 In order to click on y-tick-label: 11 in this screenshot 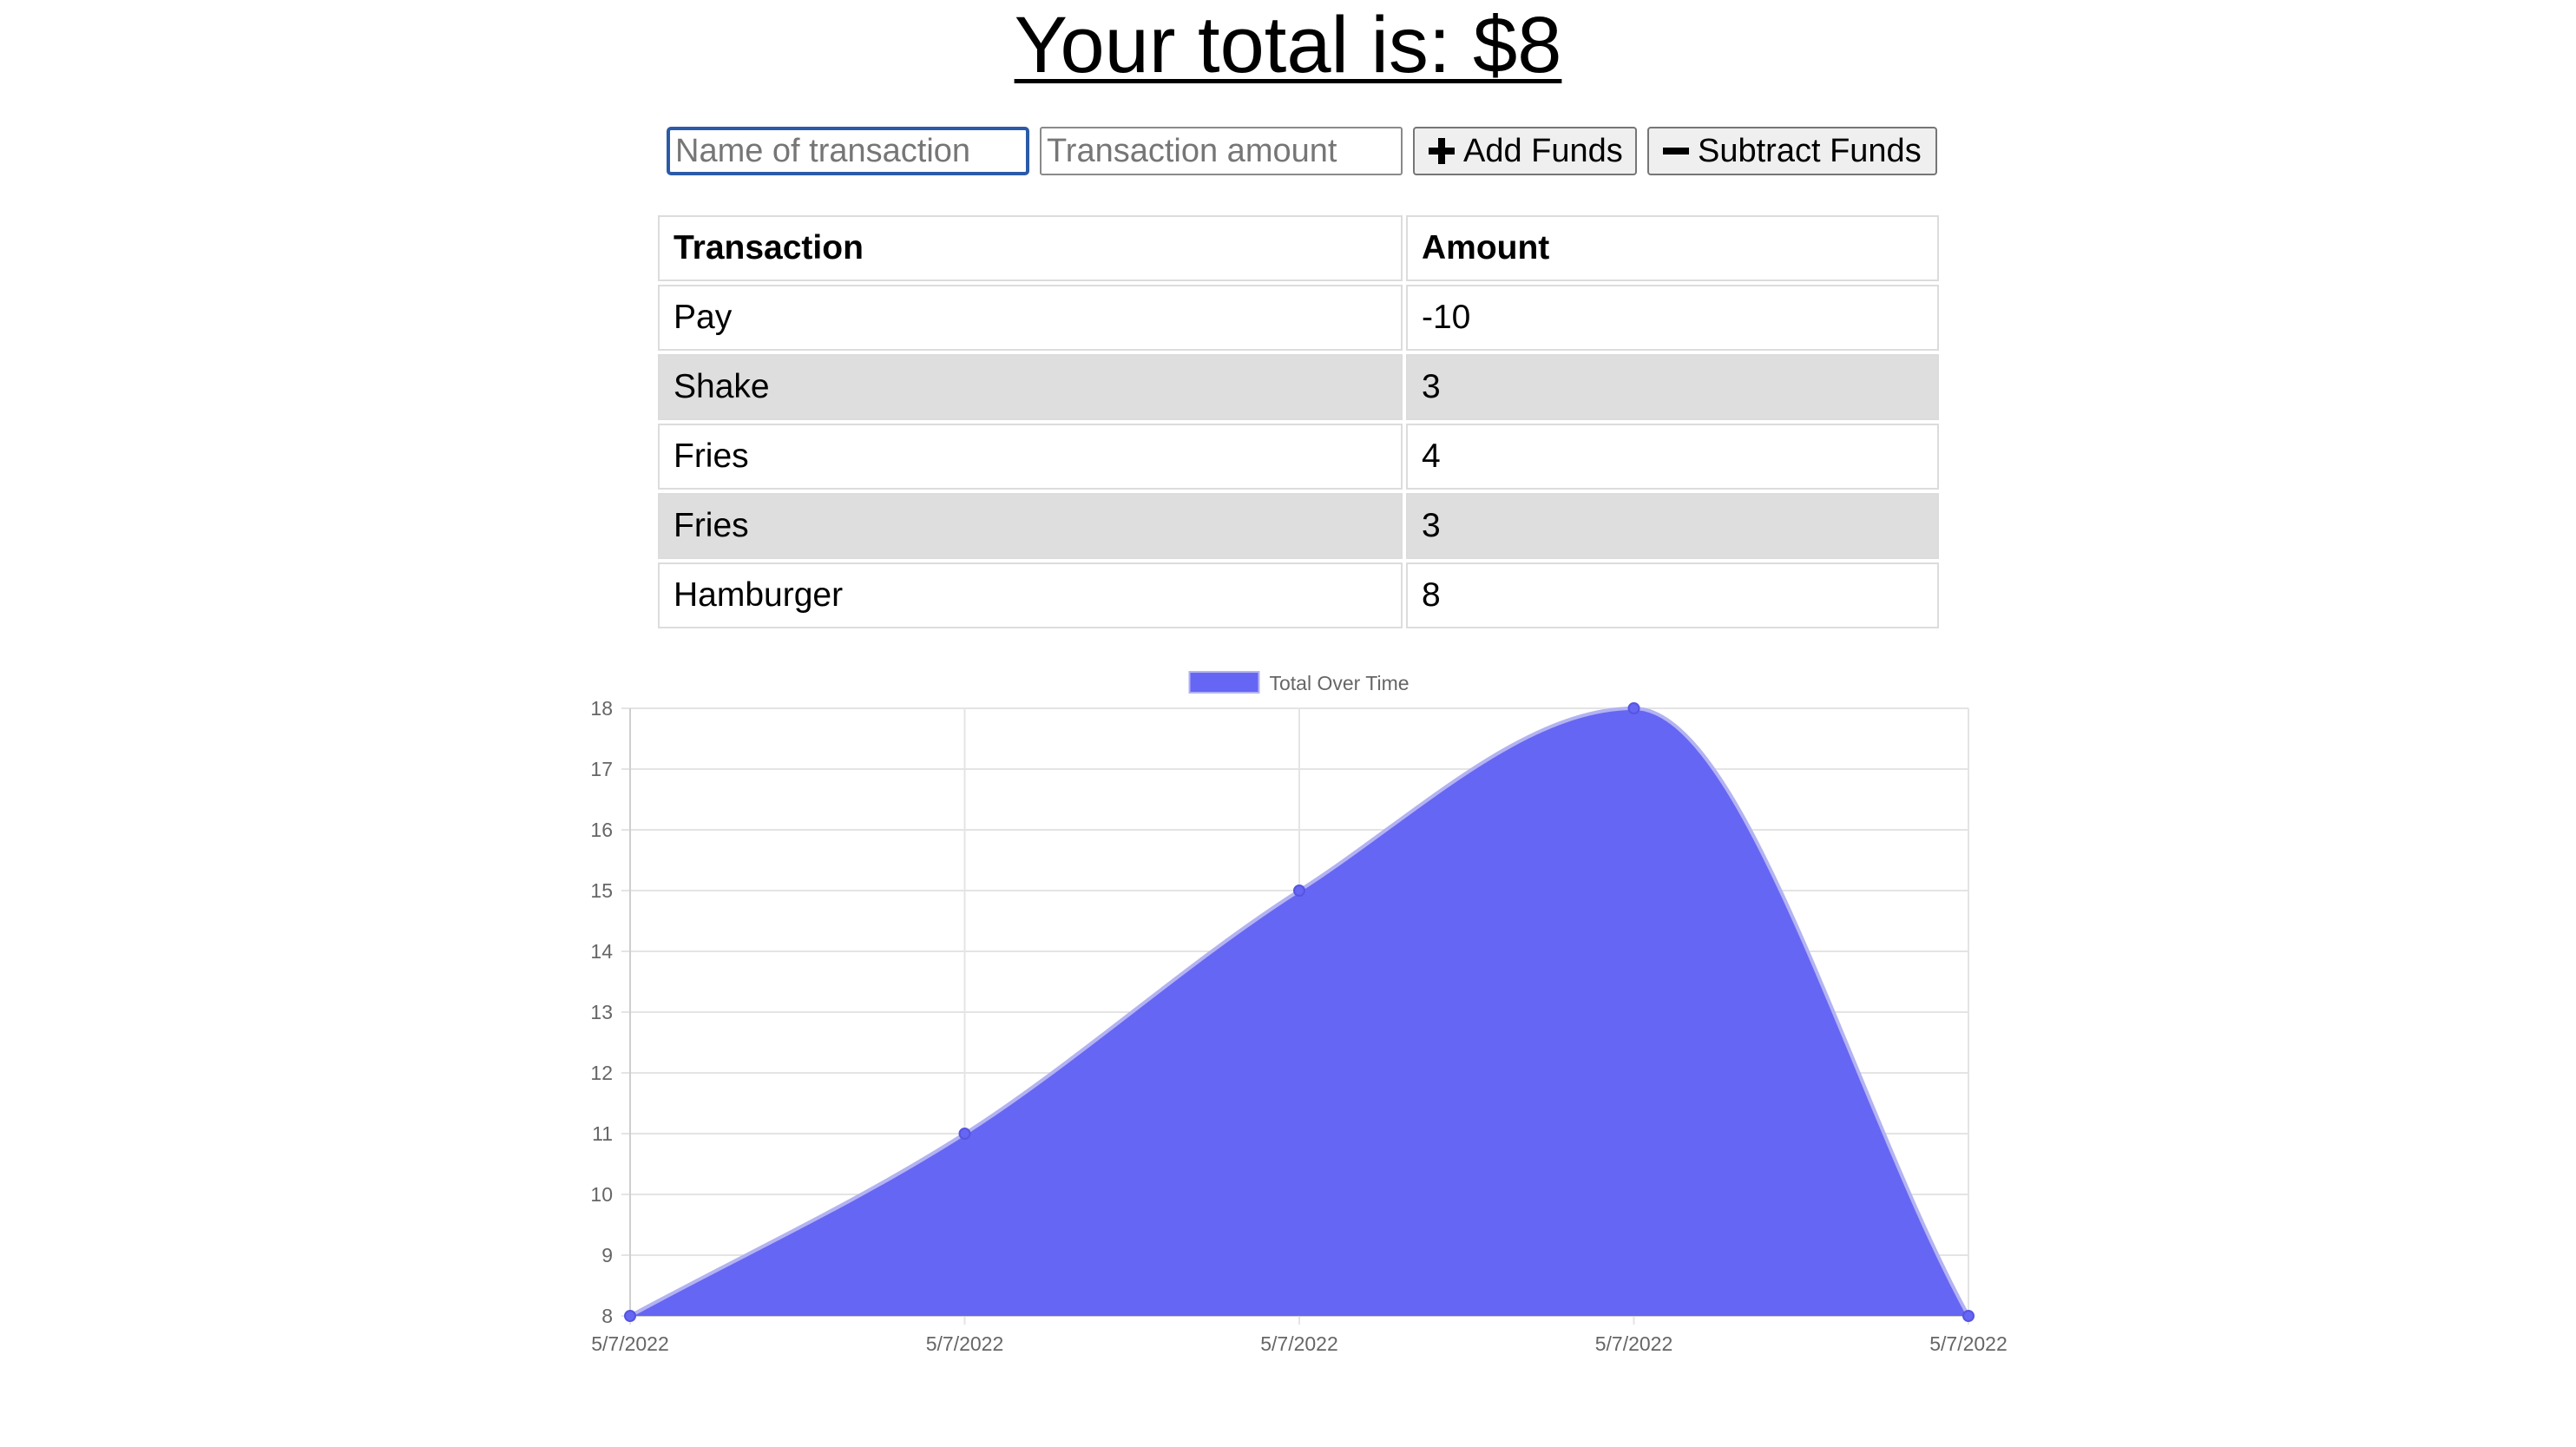, I will do `click(602, 1133)`.